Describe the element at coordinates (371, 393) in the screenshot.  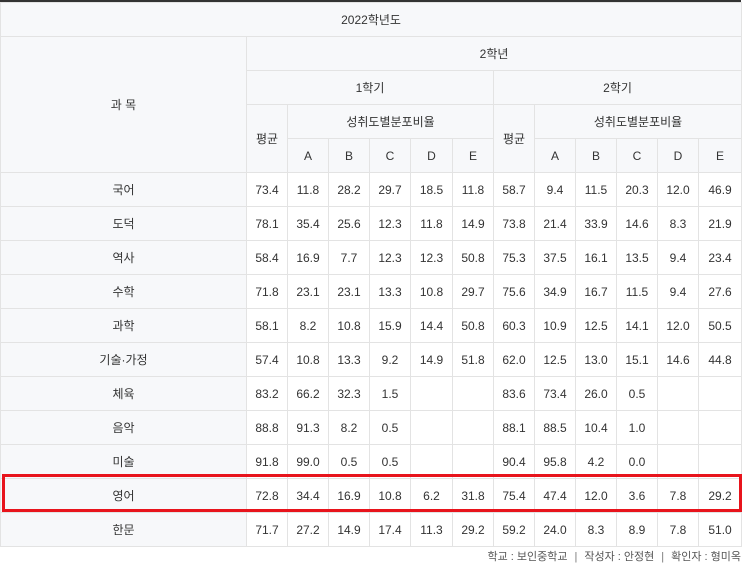
I see `table-row: 체육 83.2 66.2 32.3 1.5 83.6 73.4 26.0 0.5` at that location.